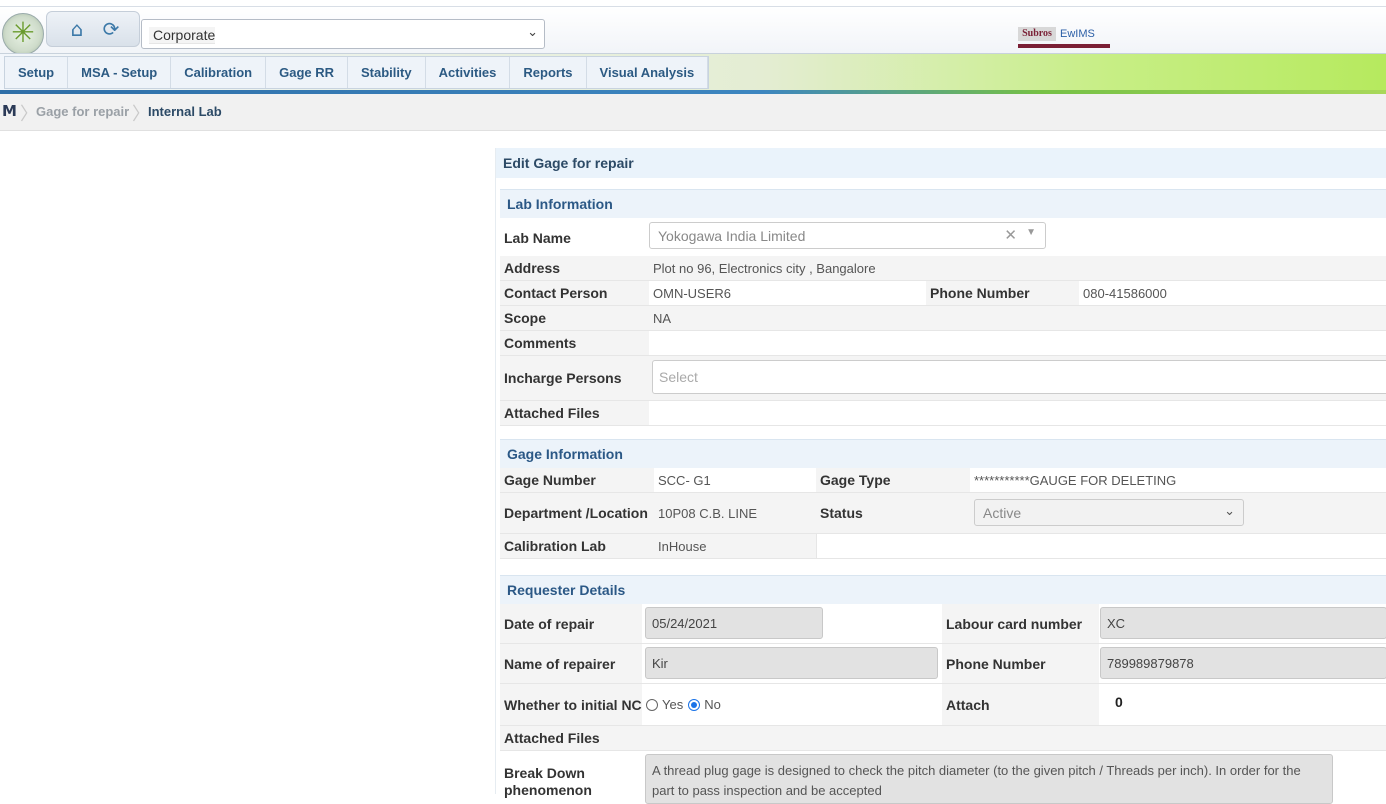 The width and height of the screenshot is (1386, 804). I want to click on gage-type-label: Gage Type, so click(893, 480).